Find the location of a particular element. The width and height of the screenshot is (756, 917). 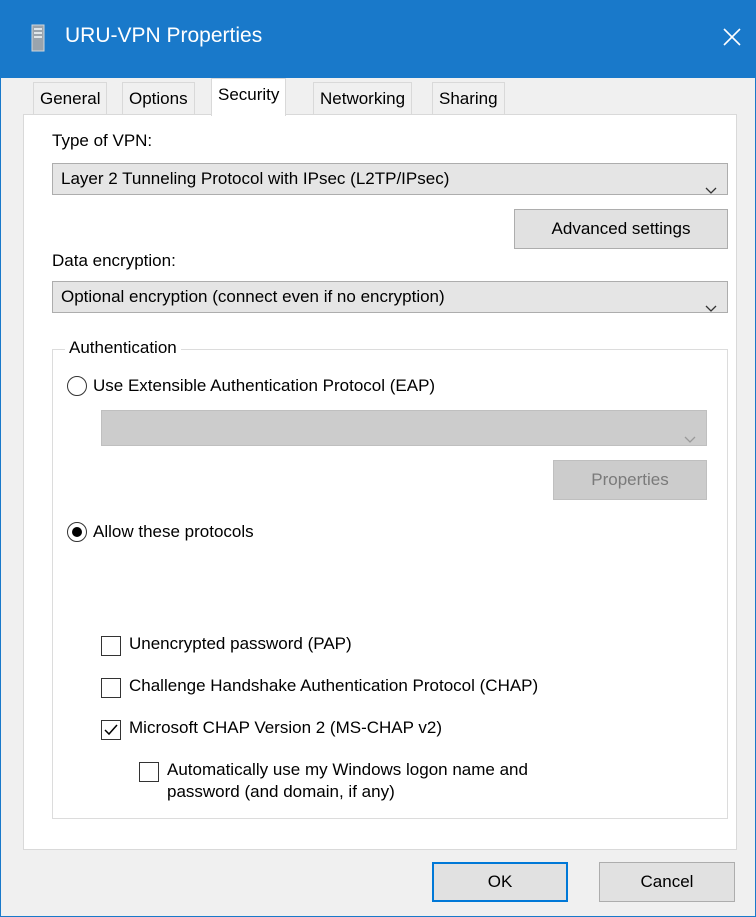

authentication-title: Authentication is located at coordinates (123, 348).